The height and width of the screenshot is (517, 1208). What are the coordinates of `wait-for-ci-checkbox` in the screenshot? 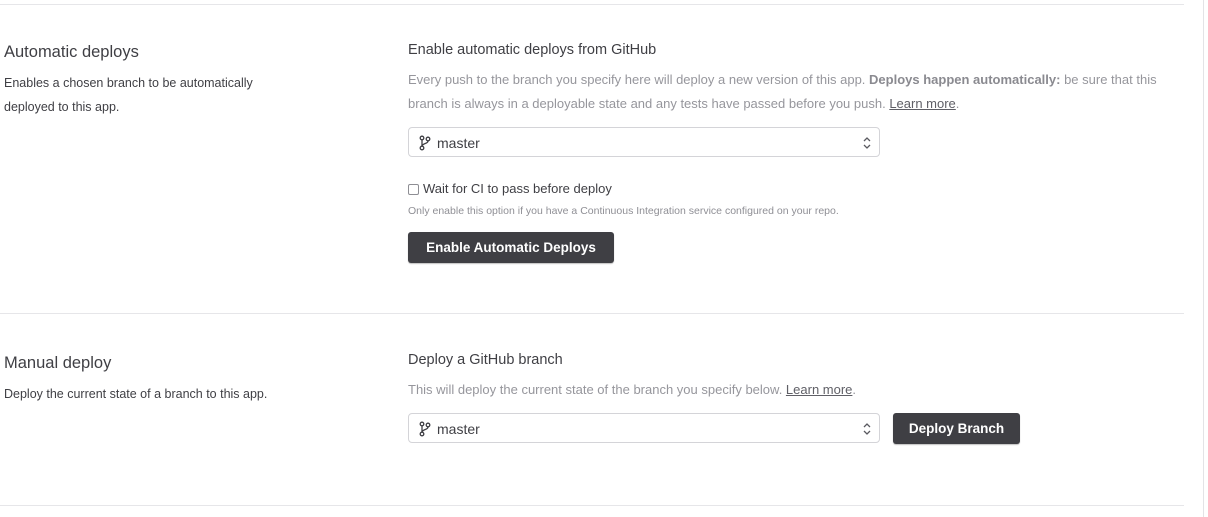 It's located at (413, 189).